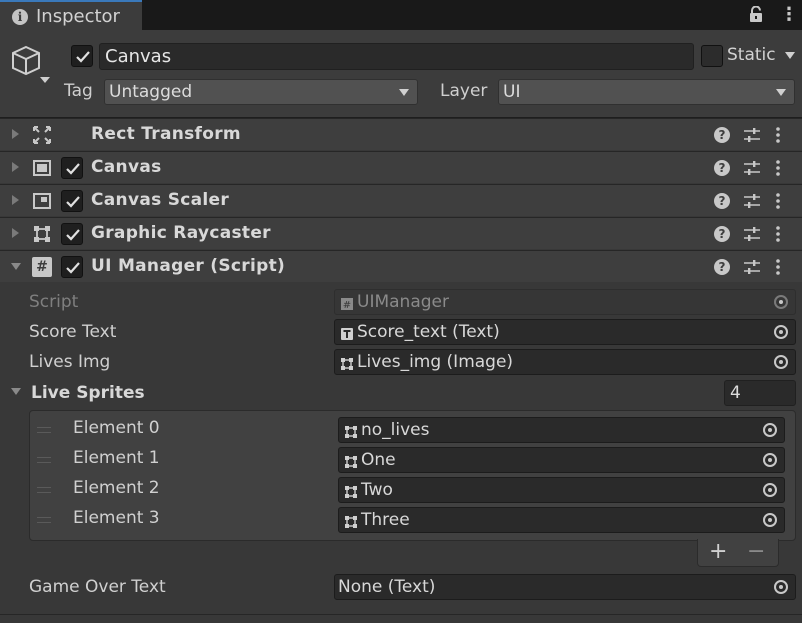  I want to click on script-value: UIManager, so click(403, 302).